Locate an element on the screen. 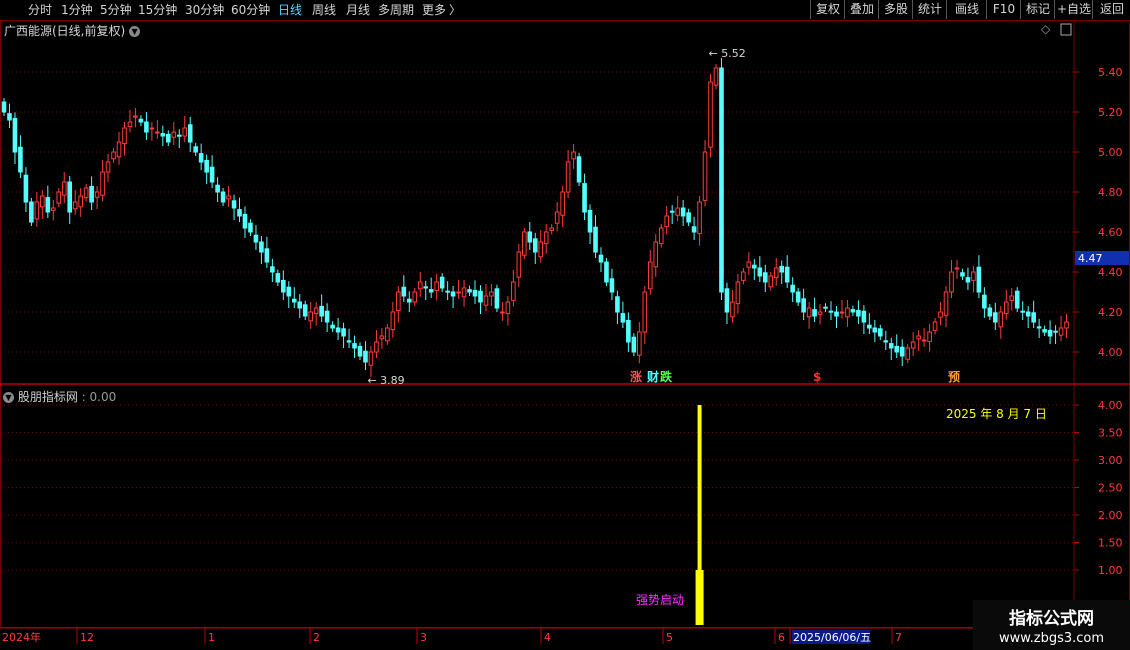  period-tab-more: 更多 is located at coordinates (434, 10).